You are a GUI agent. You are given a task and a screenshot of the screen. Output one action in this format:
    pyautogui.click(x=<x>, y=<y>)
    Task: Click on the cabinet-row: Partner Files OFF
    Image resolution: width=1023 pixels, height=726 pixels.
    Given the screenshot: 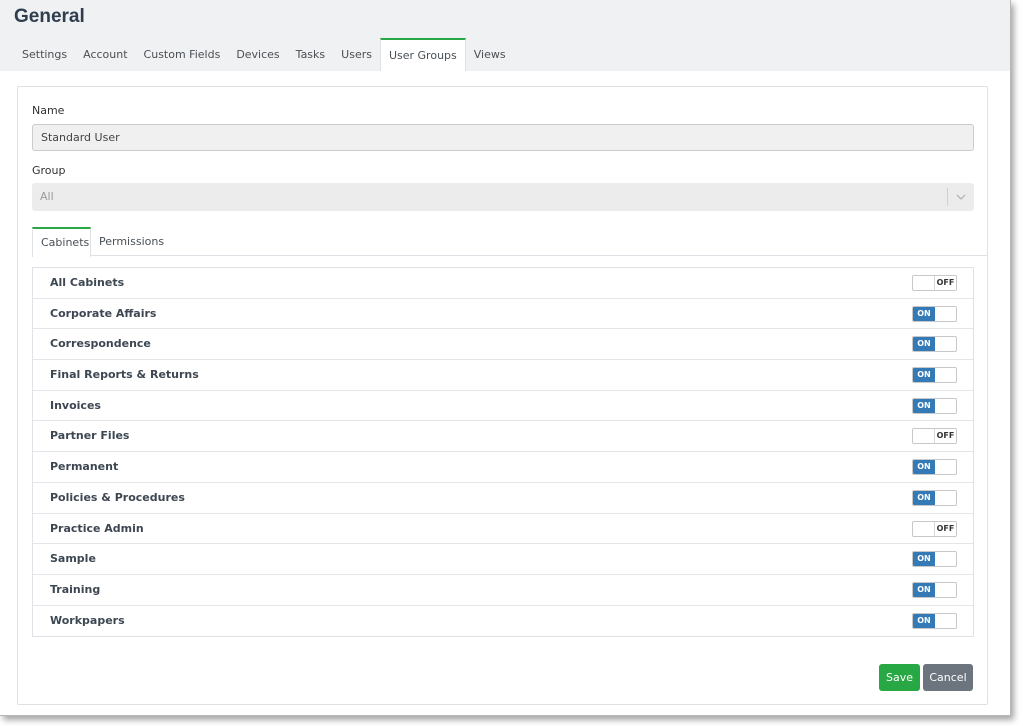 What is the action you would take?
    pyautogui.click(x=503, y=437)
    